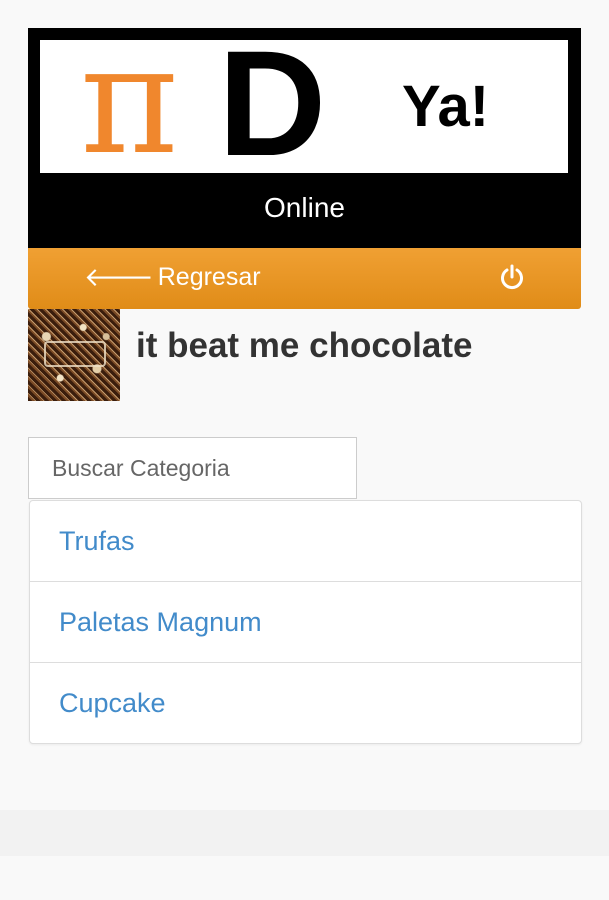  I want to click on store-avatar, so click(74, 355).